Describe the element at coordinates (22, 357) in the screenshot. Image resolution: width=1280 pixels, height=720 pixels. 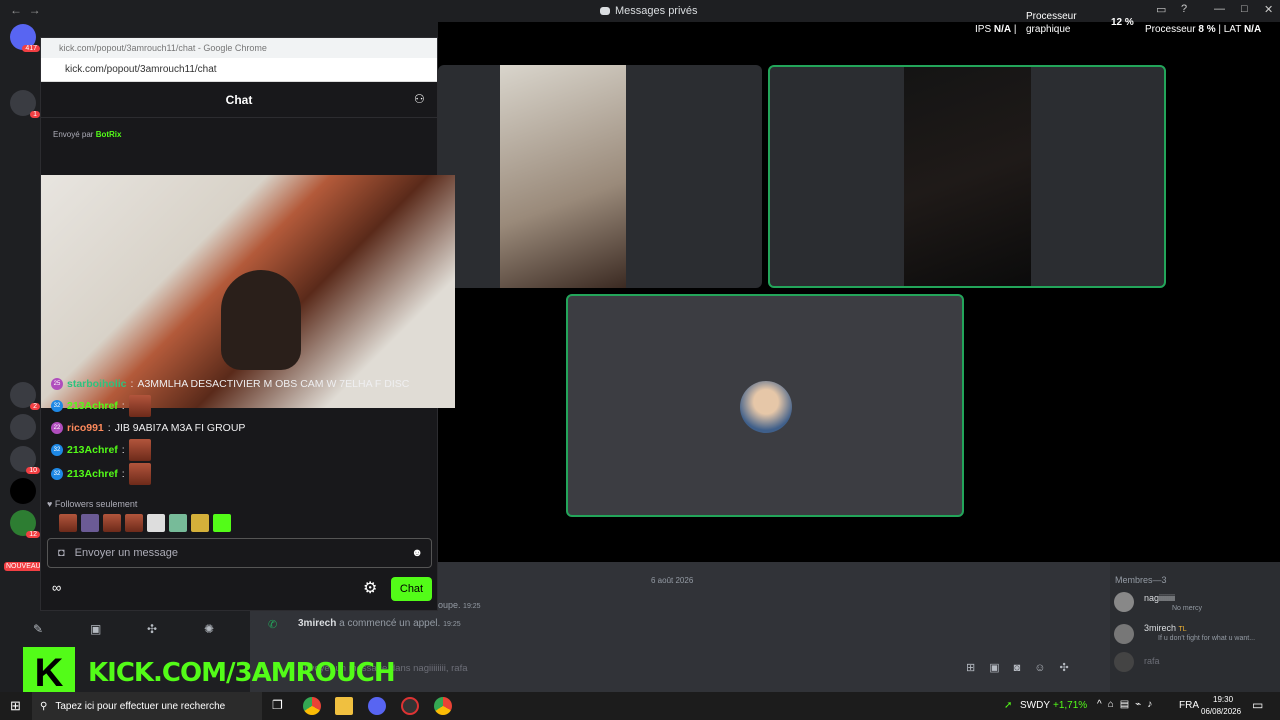
I see `server-rail` at that location.